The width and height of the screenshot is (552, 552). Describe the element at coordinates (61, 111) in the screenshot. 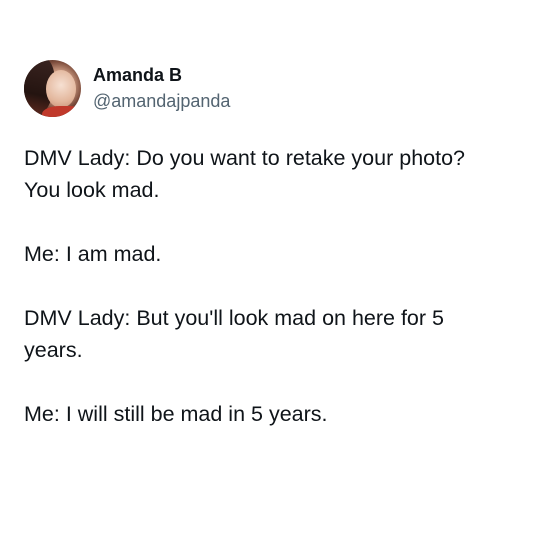

I see `avatar-shirt` at that location.